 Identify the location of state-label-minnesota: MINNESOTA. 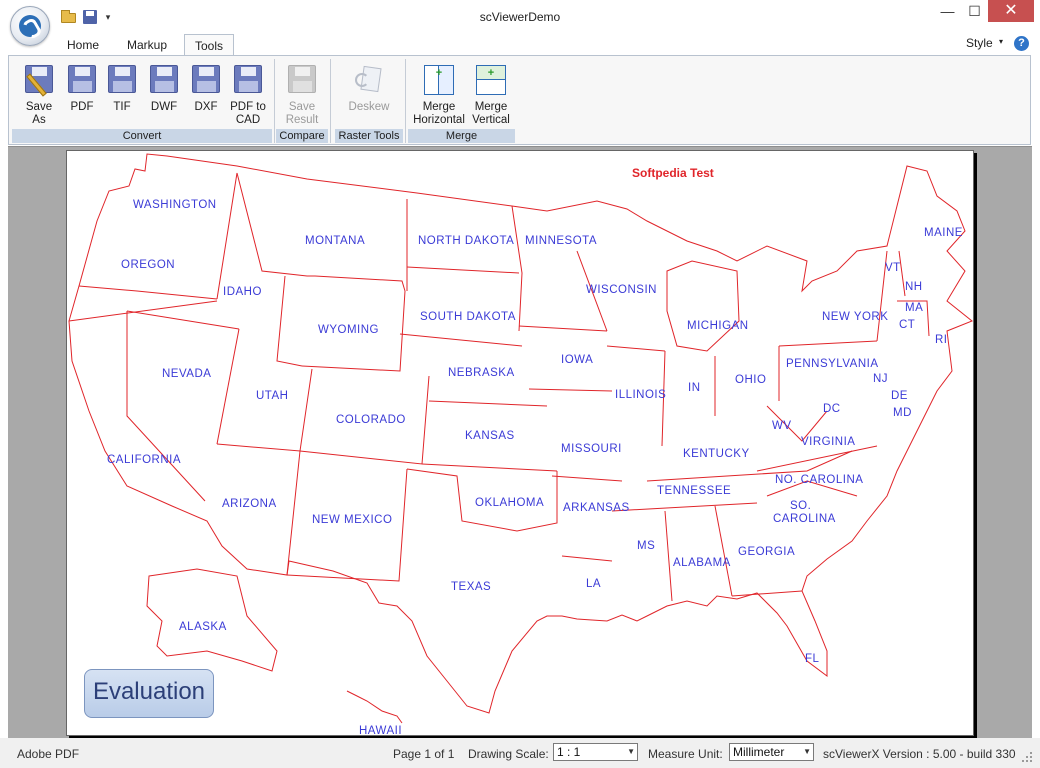
(561, 241).